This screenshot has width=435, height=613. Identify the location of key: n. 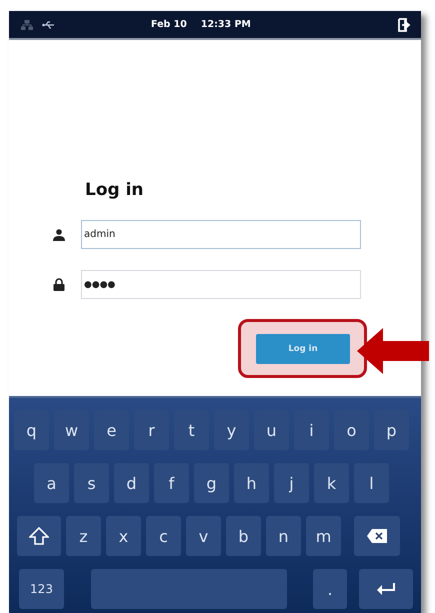
(283, 536).